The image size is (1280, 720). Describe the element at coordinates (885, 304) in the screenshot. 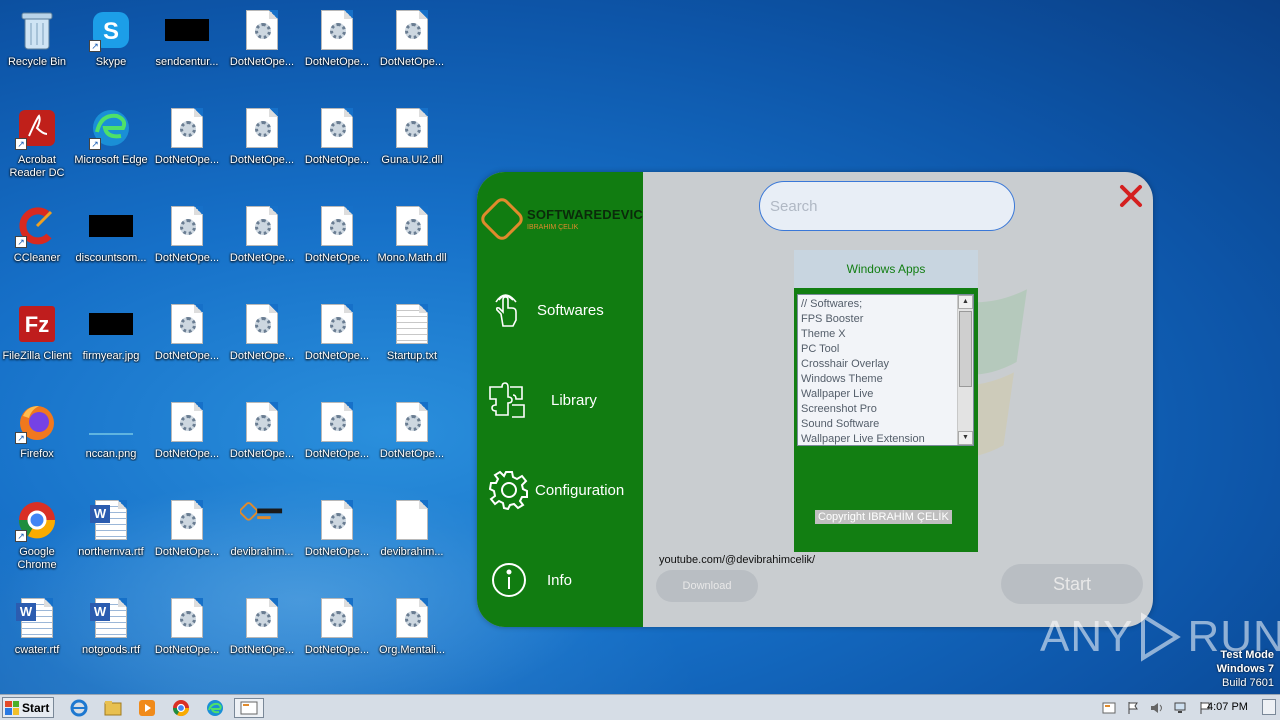

I see `apps-list-item: // Softwares;` at that location.